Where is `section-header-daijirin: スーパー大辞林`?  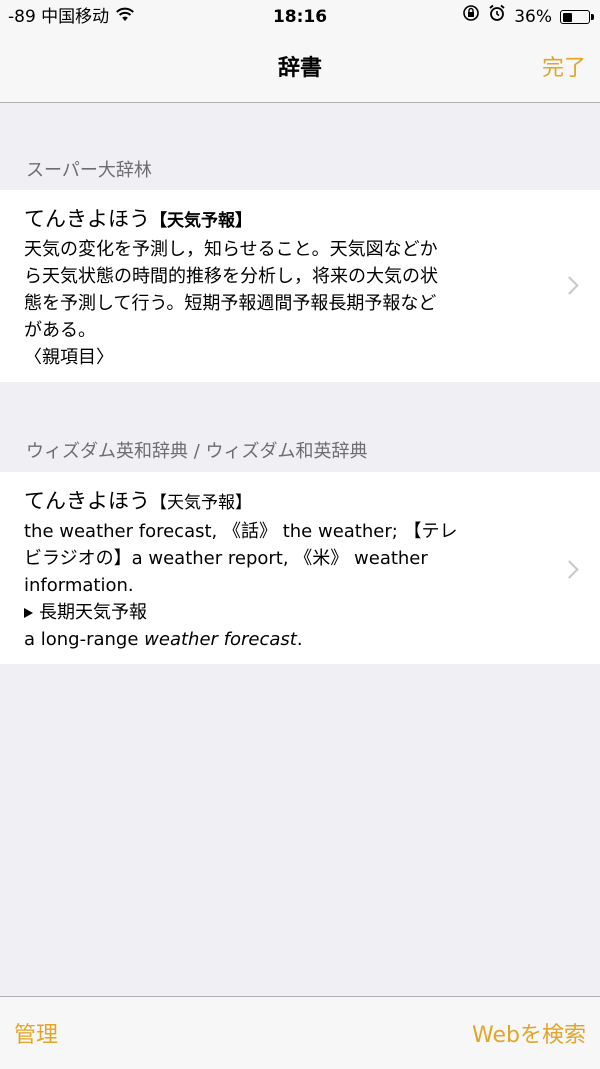 section-header-daijirin: スーパー大辞林 is located at coordinates (89, 170).